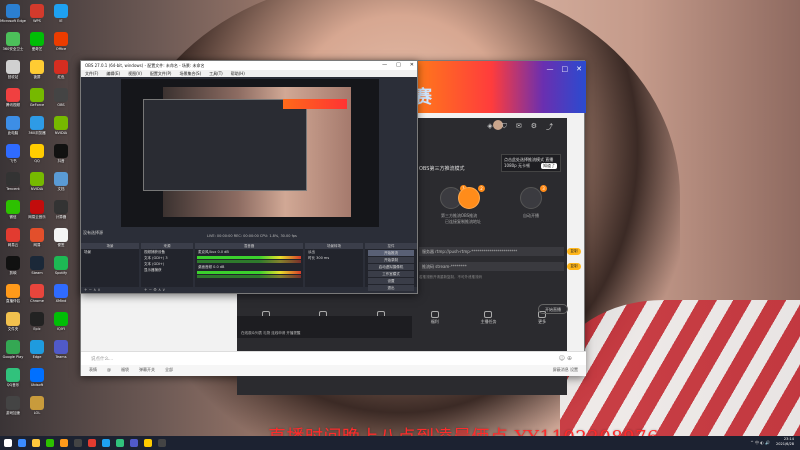 This screenshot has height=450, width=800. Describe the element at coordinates (13, 154) in the screenshot. I see `desktop-icon: 飞书` at that location.